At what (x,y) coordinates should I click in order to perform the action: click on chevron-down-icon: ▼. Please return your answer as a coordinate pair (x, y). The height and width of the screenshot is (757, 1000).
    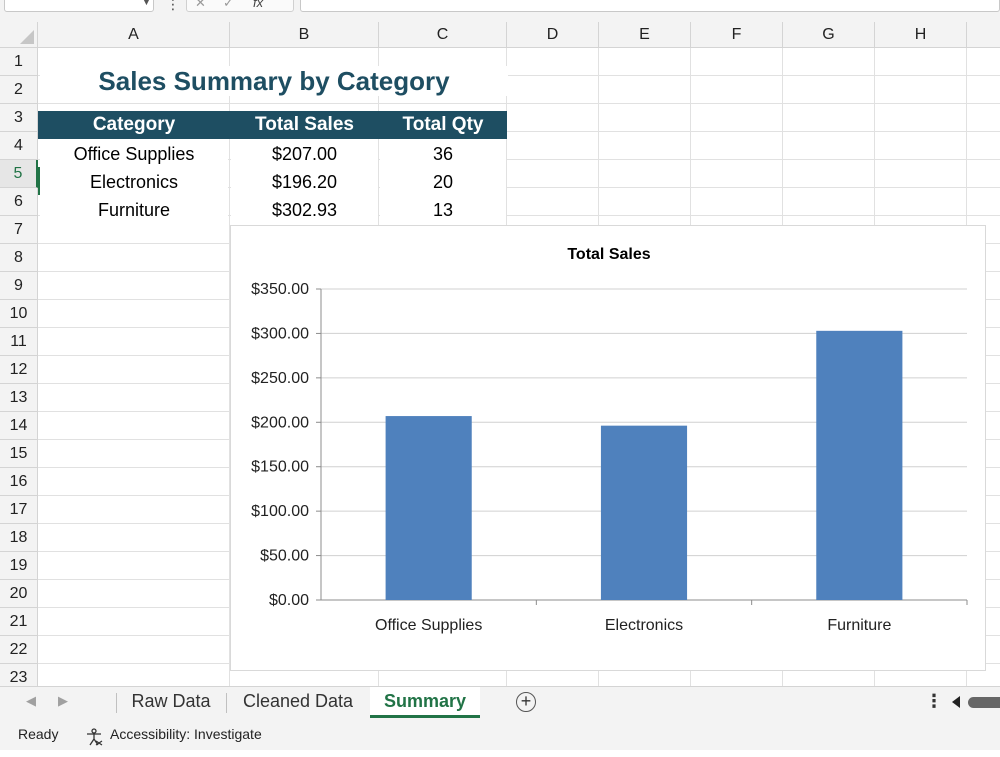
    Looking at the image, I should click on (146, 3).